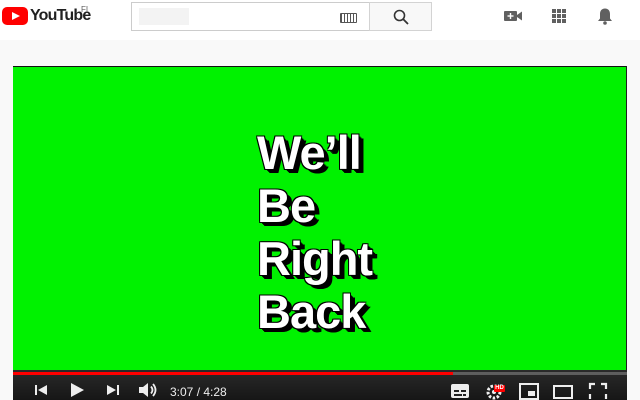 This screenshot has height=400, width=640. I want to click on progress-bar-played, so click(233, 373).